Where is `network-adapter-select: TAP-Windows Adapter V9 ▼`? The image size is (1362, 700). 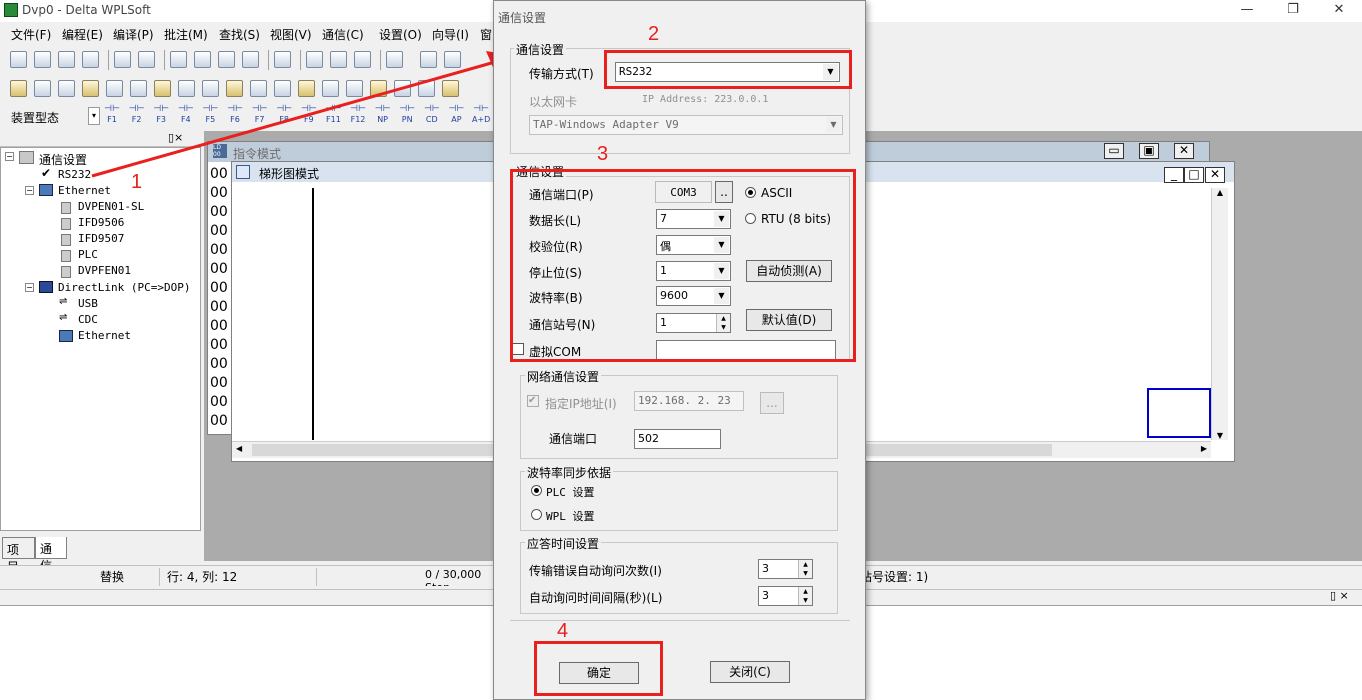 network-adapter-select: TAP-Windows Adapter V9 ▼ is located at coordinates (686, 125).